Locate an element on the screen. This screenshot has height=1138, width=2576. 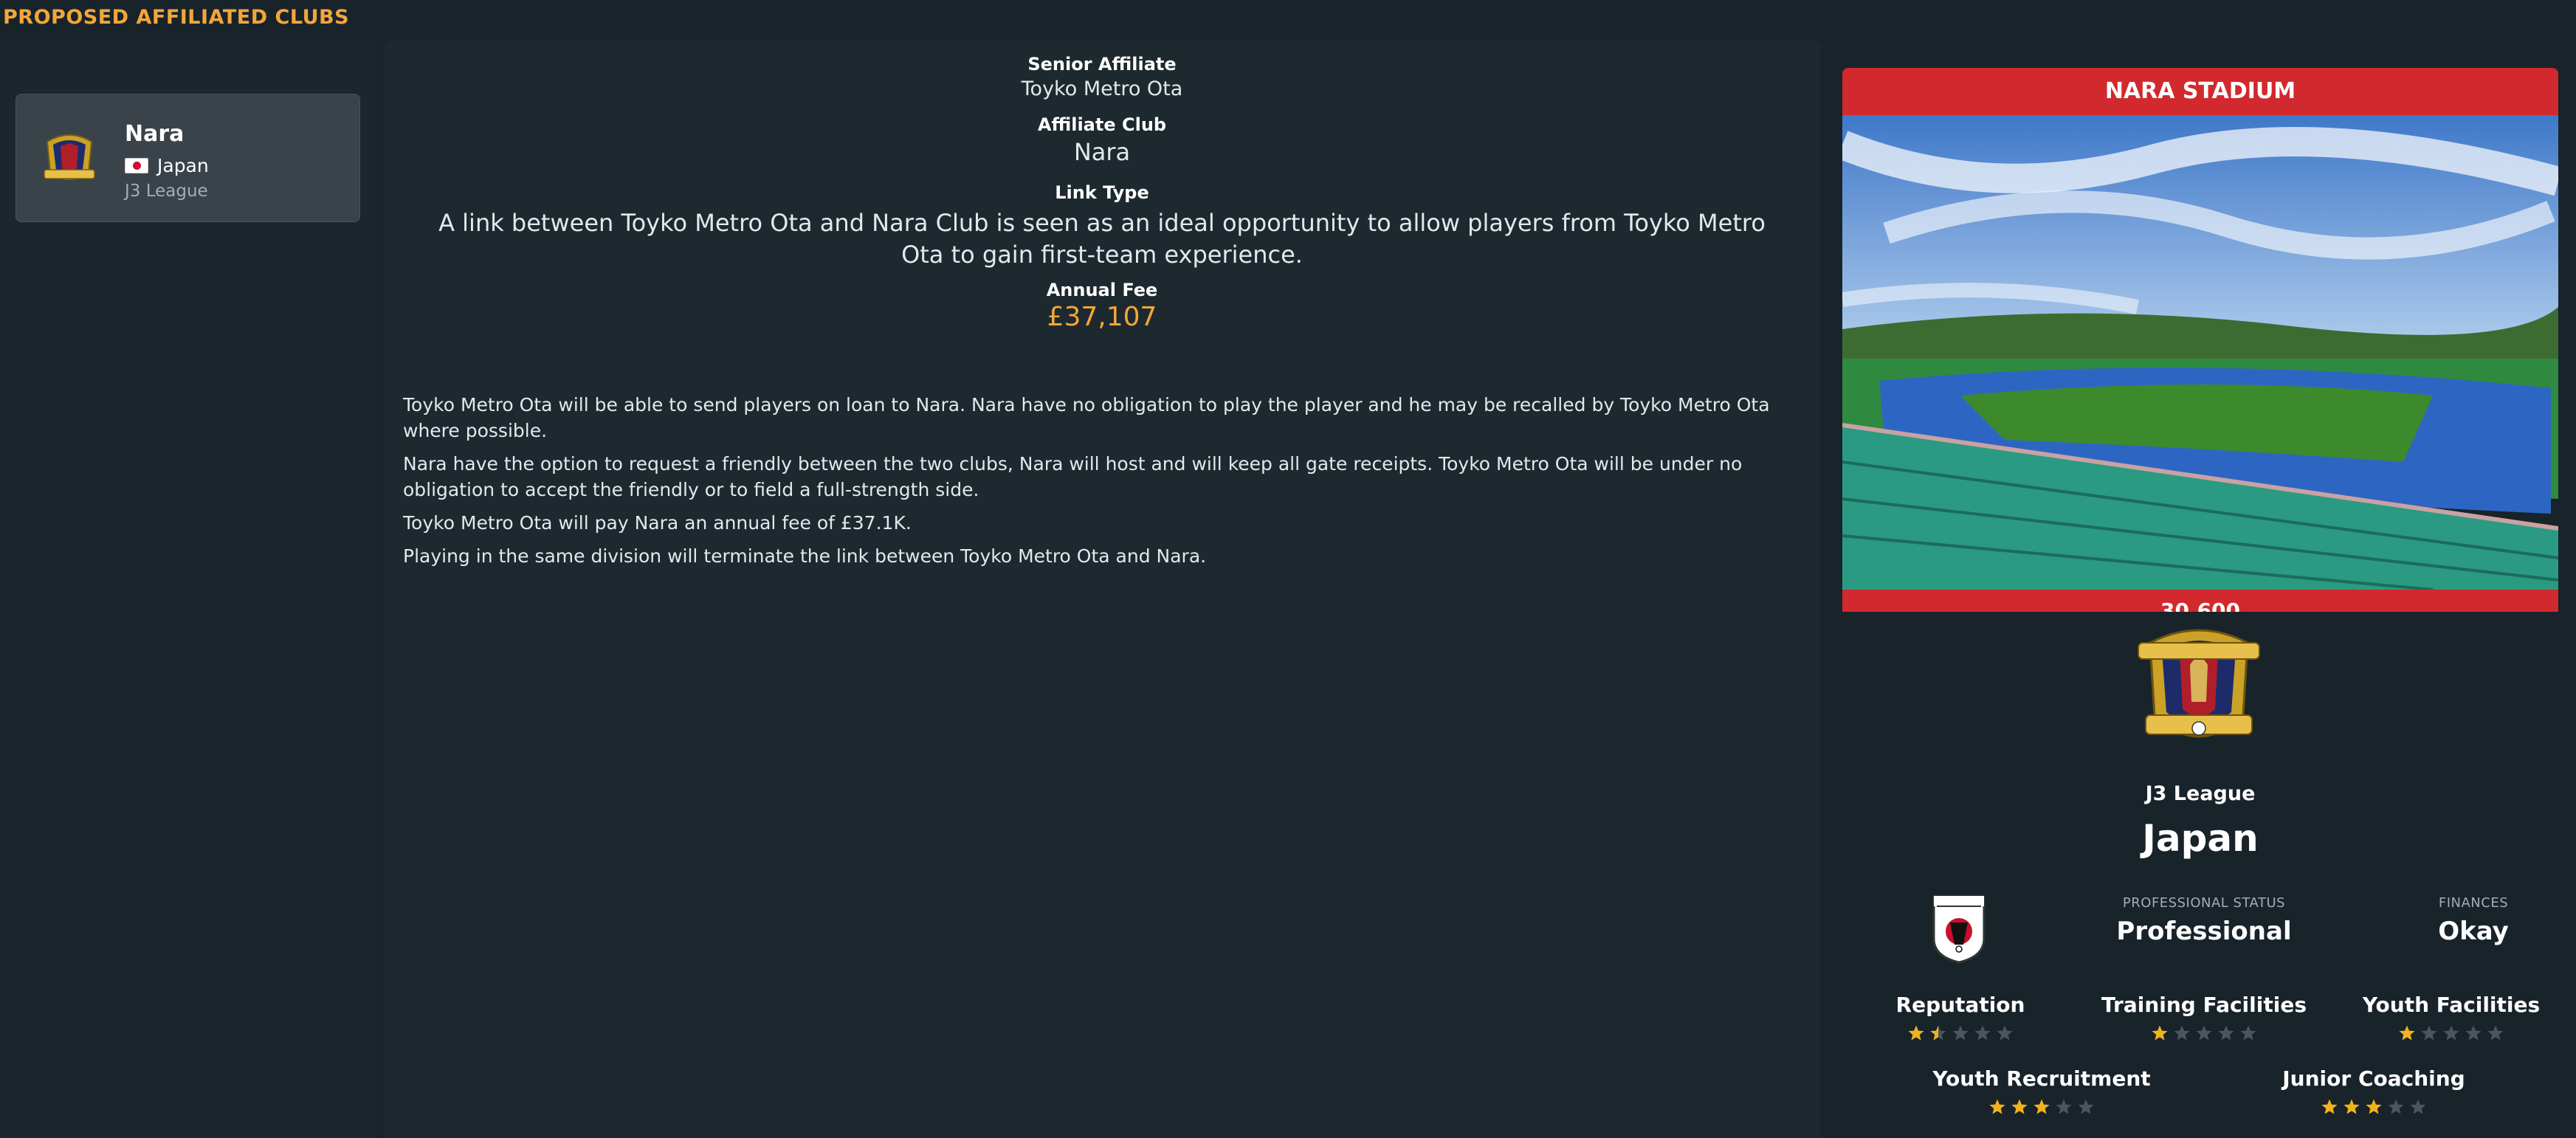
finances: FINANCES Okay is located at coordinates (2473, 921).